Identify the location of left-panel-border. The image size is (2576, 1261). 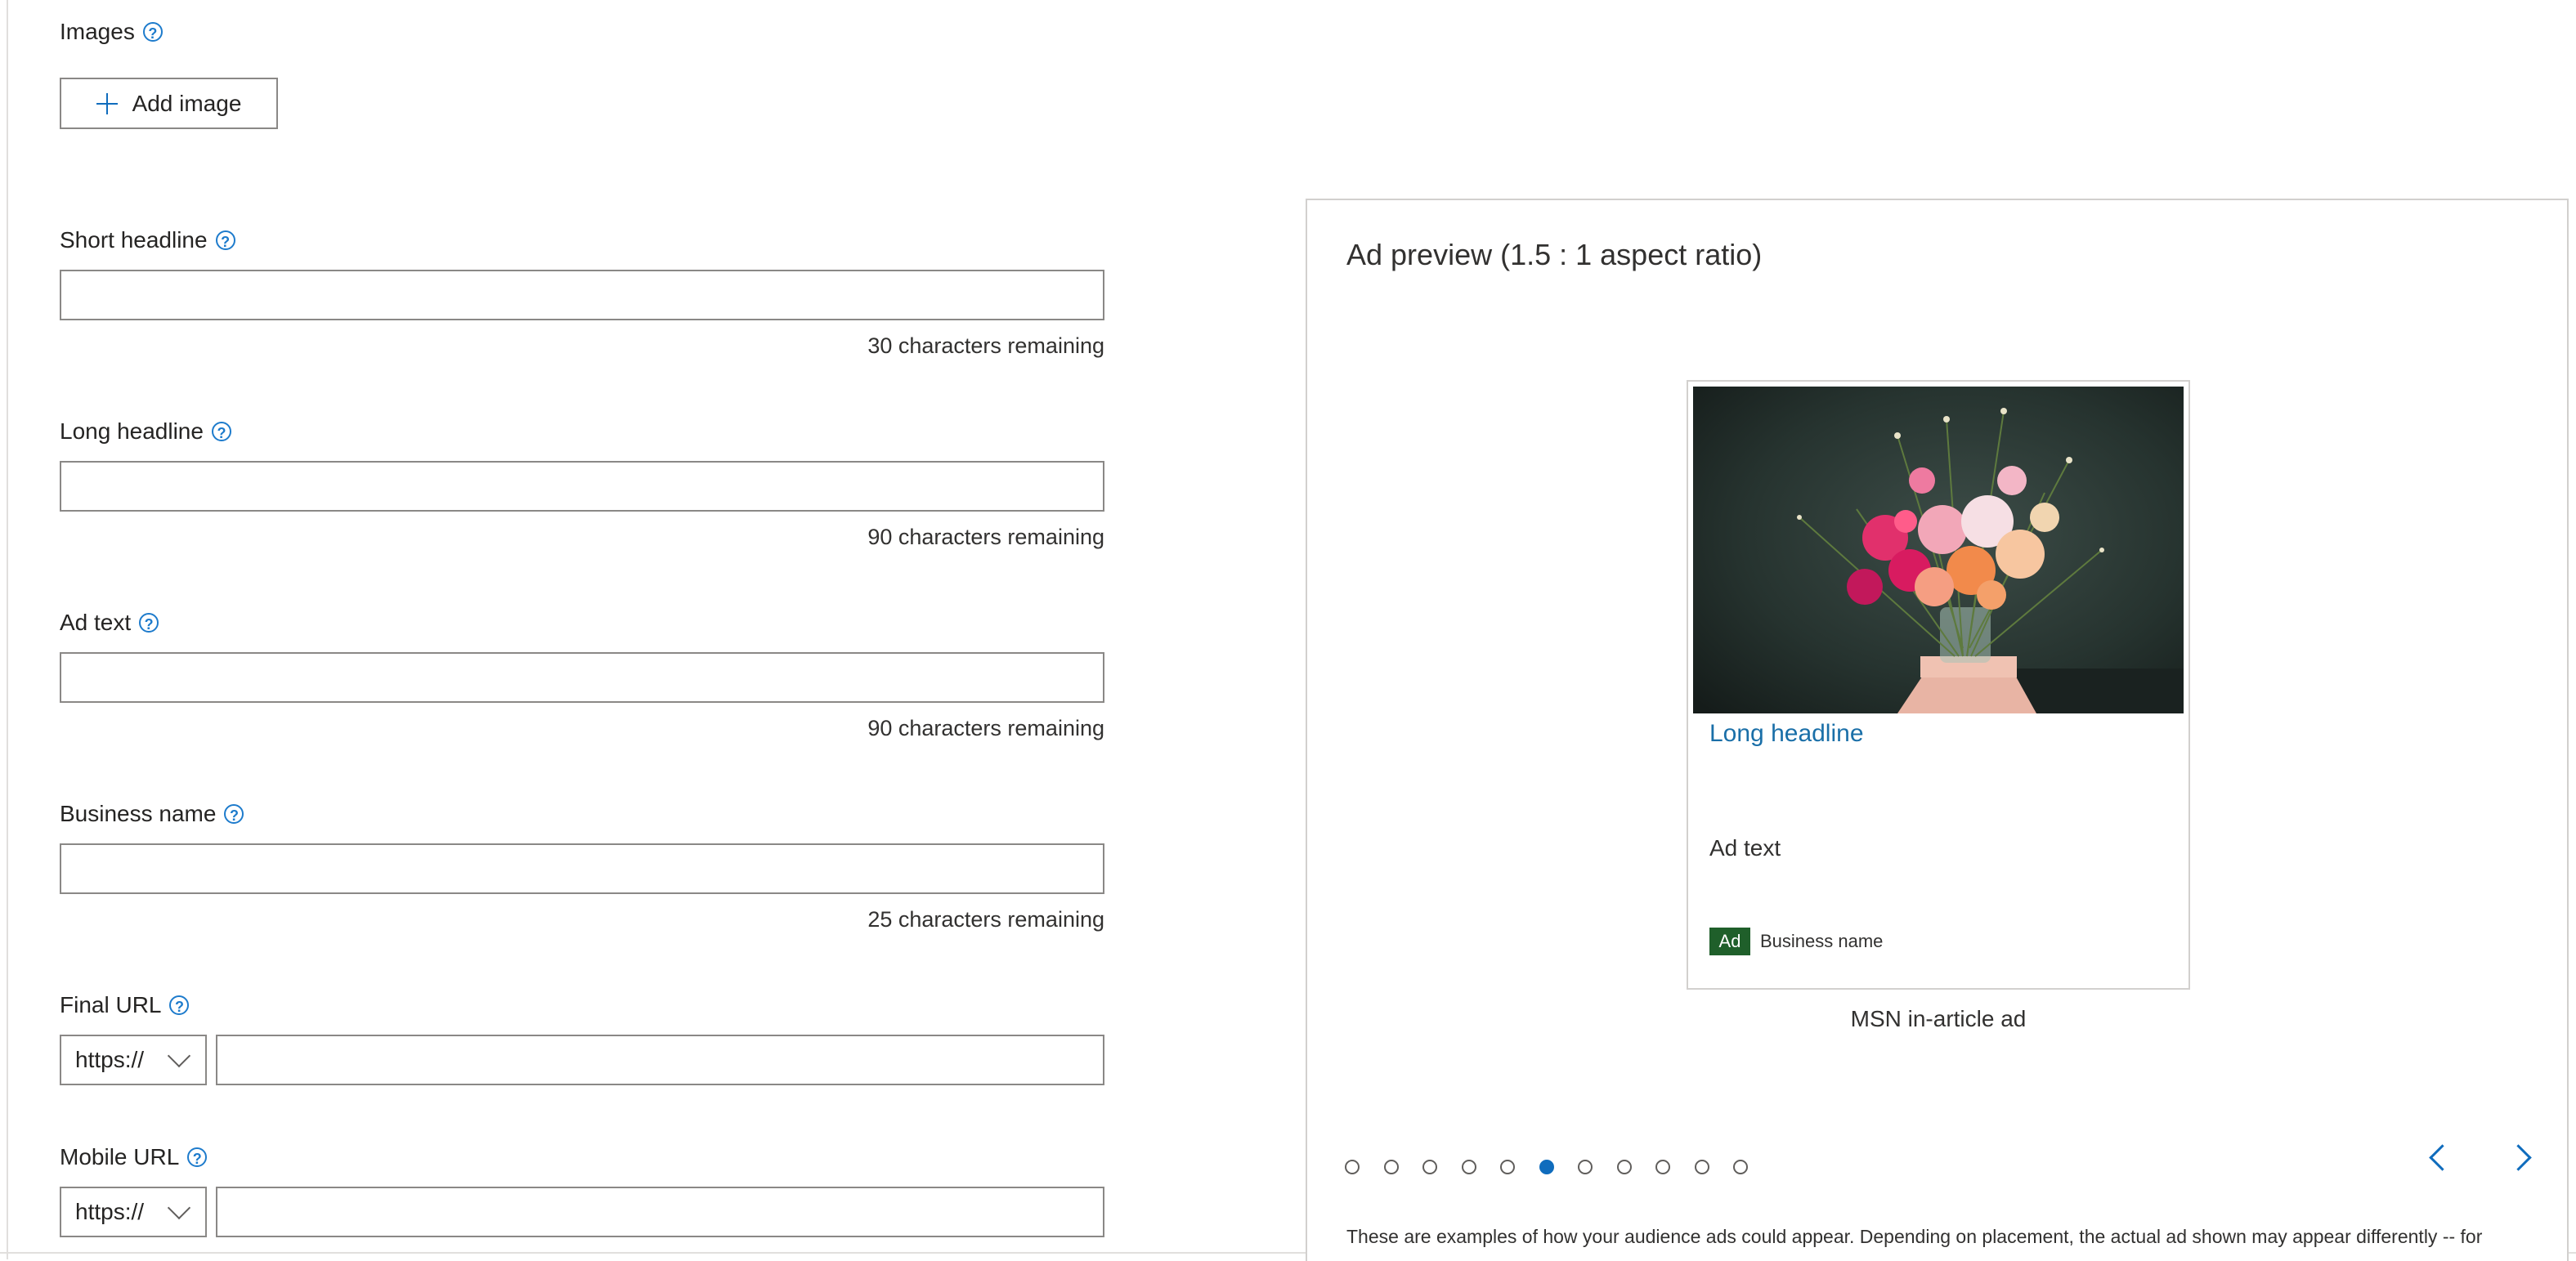
(8, 630).